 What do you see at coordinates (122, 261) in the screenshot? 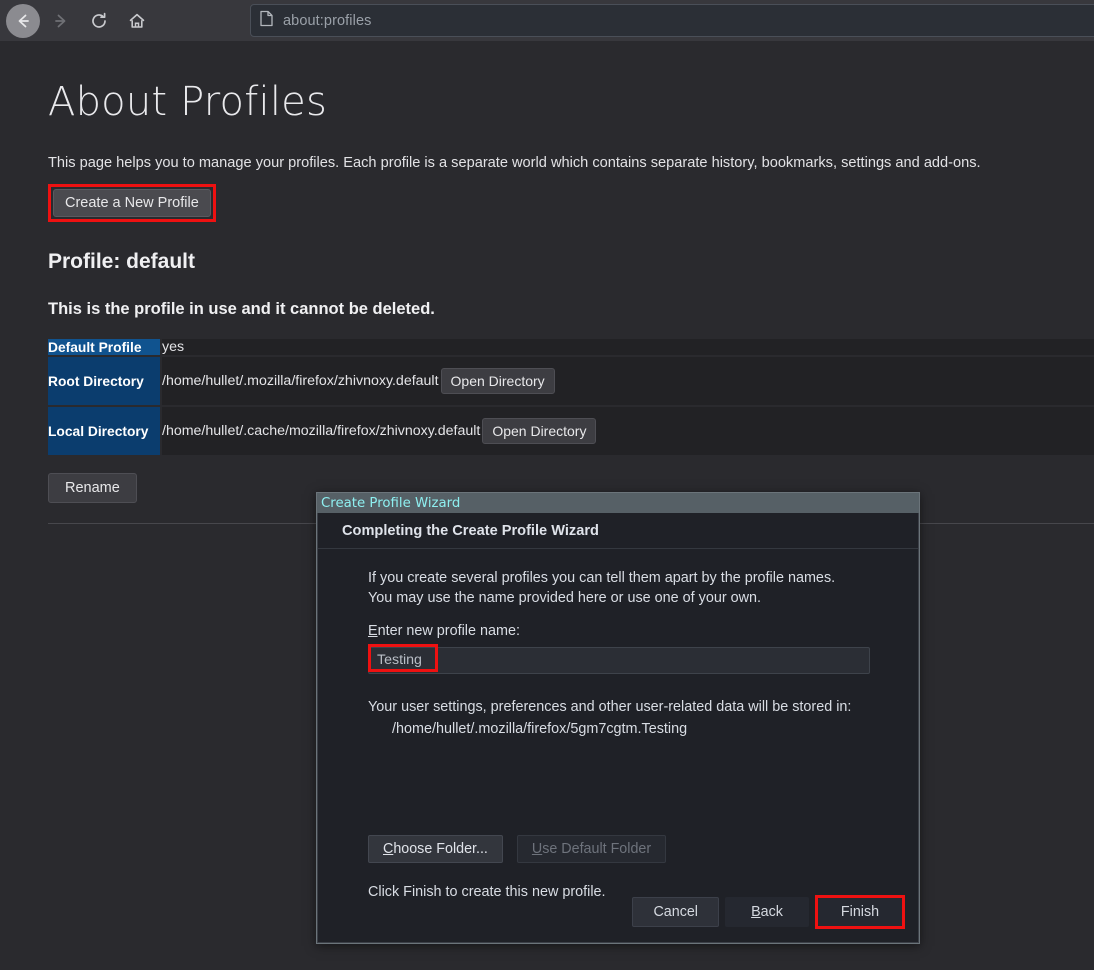
I see `profile-heading: Profile: default` at bounding box center [122, 261].